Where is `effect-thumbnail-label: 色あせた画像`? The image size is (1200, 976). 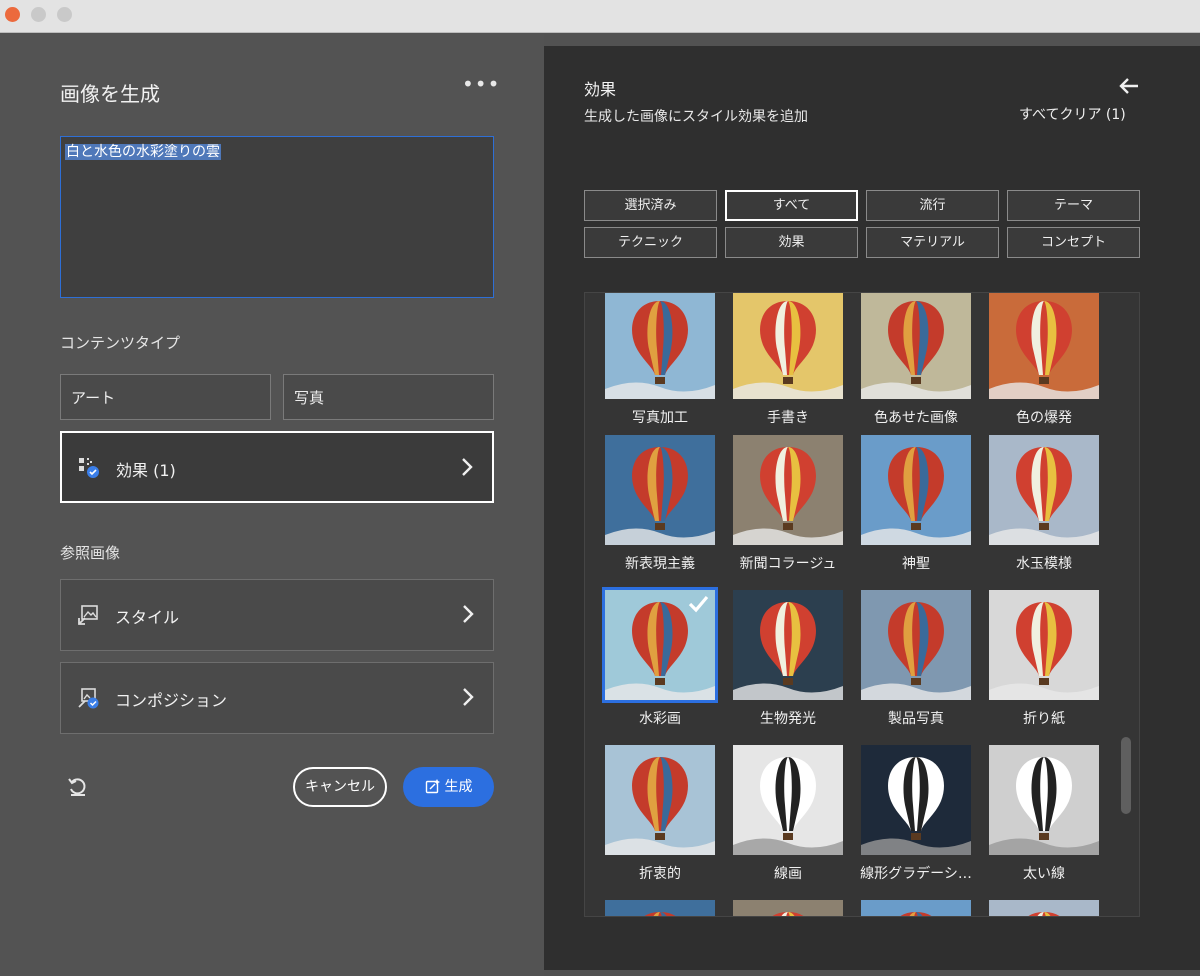
effect-thumbnail-label: 色あせた画像 is located at coordinates (916, 418).